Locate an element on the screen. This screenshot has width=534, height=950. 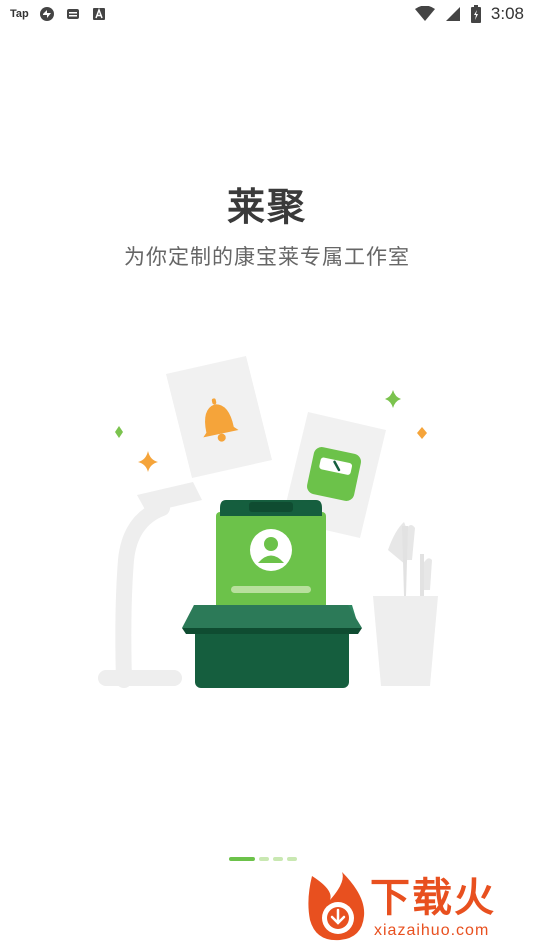
status-bar-left: Tap is located at coordinates (58, 14).